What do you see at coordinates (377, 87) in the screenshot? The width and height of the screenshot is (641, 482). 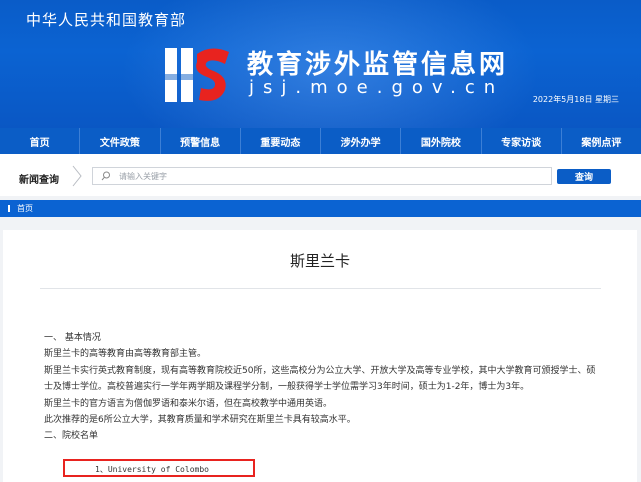 I see `site-domain: jsj.moe.gov.cn` at bounding box center [377, 87].